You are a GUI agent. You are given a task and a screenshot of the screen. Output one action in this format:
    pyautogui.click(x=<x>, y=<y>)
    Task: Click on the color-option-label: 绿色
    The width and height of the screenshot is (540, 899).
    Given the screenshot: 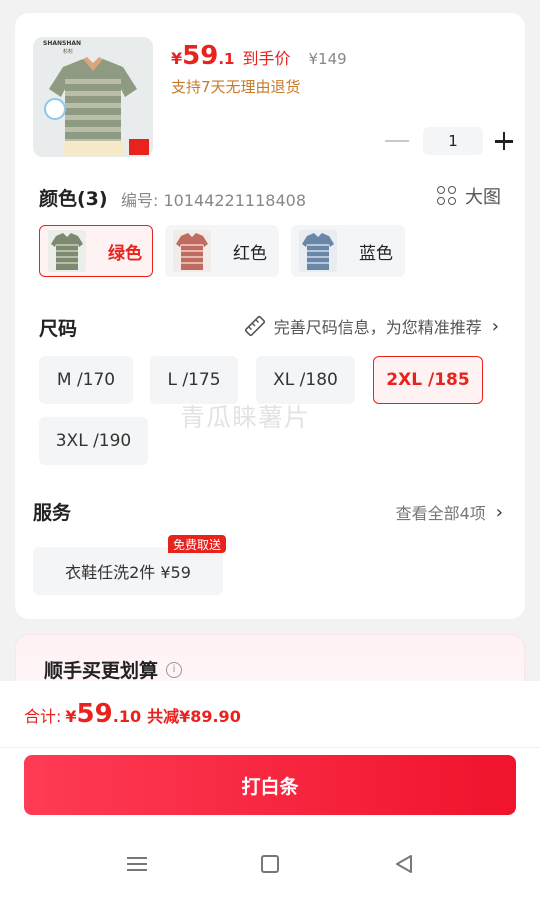 What is the action you would take?
    pyautogui.click(x=125, y=253)
    